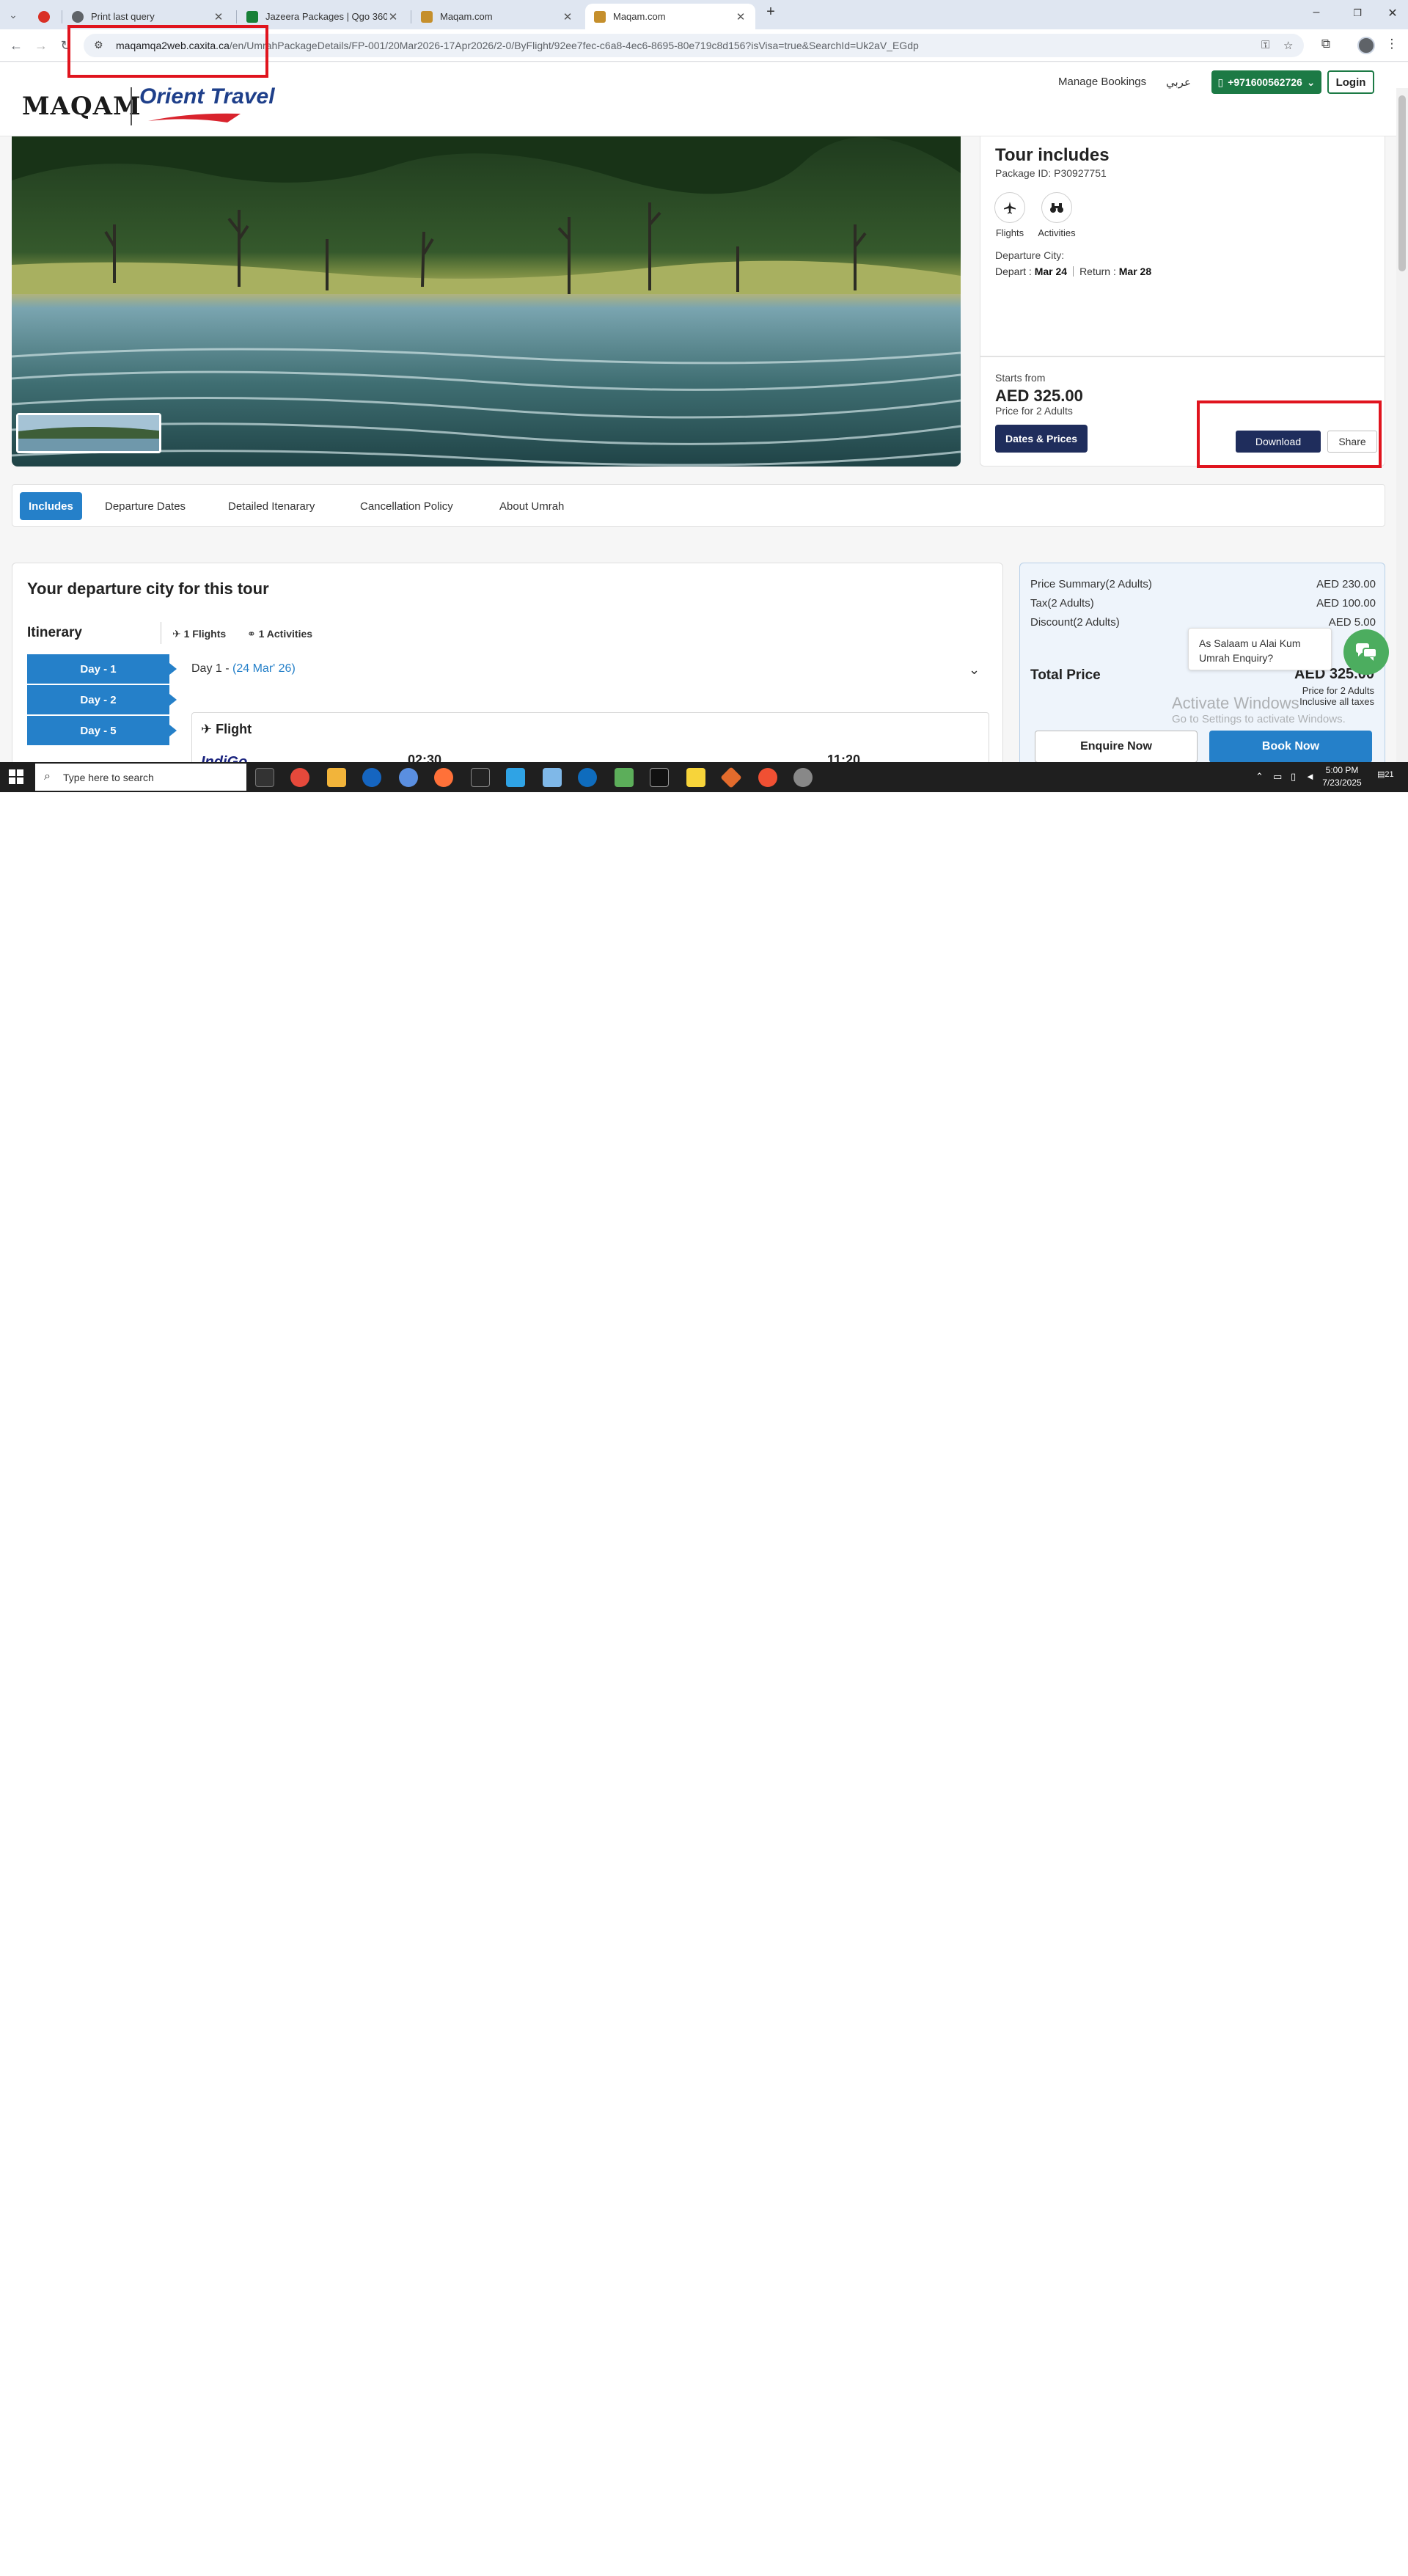 Image resolution: width=1408 pixels, height=2576 pixels. What do you see at coordinates (102, 699) in the screenshot?
I see `day-tab-2: Day - 2` at bounding box center [102, 699].